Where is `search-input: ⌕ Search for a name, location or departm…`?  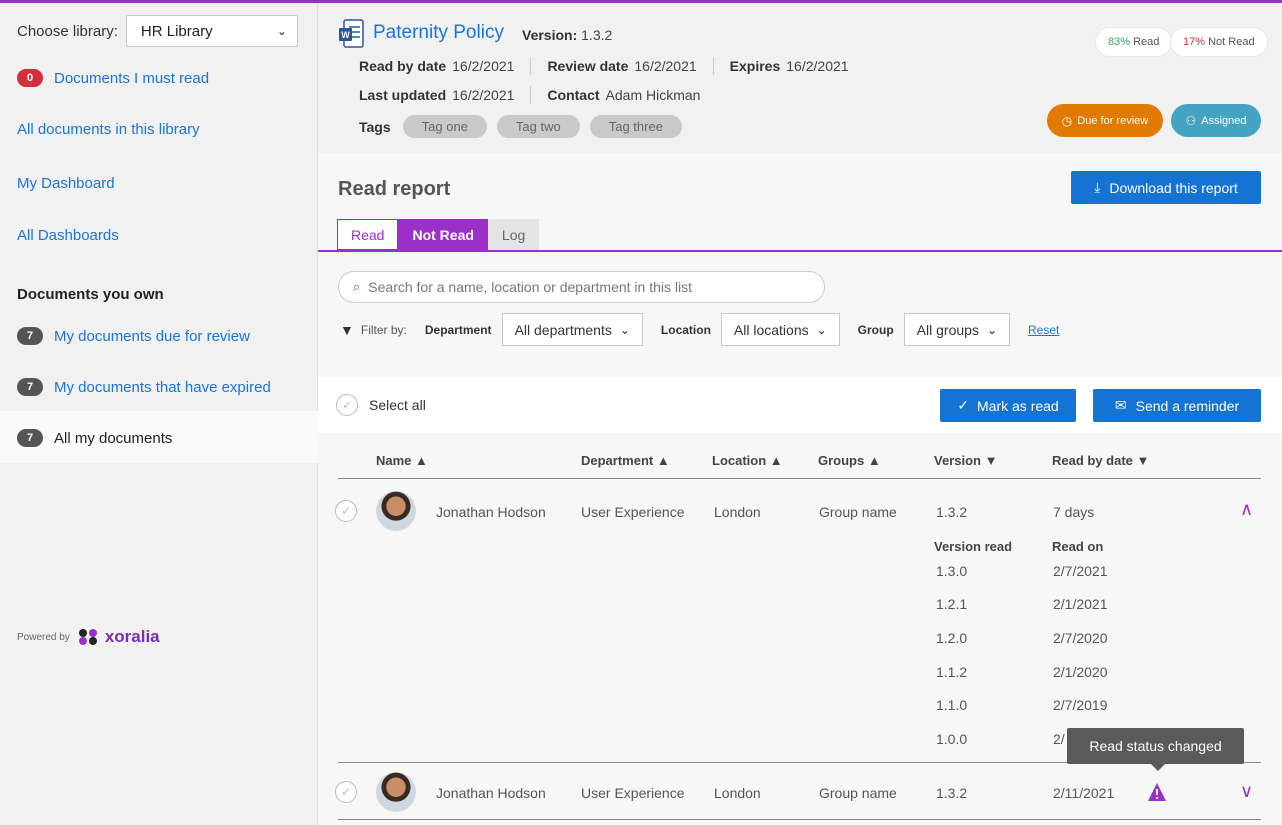 search-input: ⌕ Search for a name, location or departm… is located at coordinates (581, 287).